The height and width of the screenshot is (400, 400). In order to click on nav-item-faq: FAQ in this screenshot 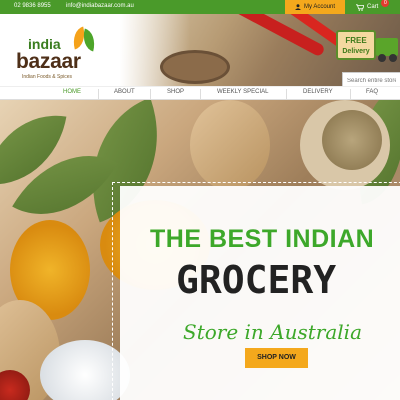, I will do `click(372, 92)`.